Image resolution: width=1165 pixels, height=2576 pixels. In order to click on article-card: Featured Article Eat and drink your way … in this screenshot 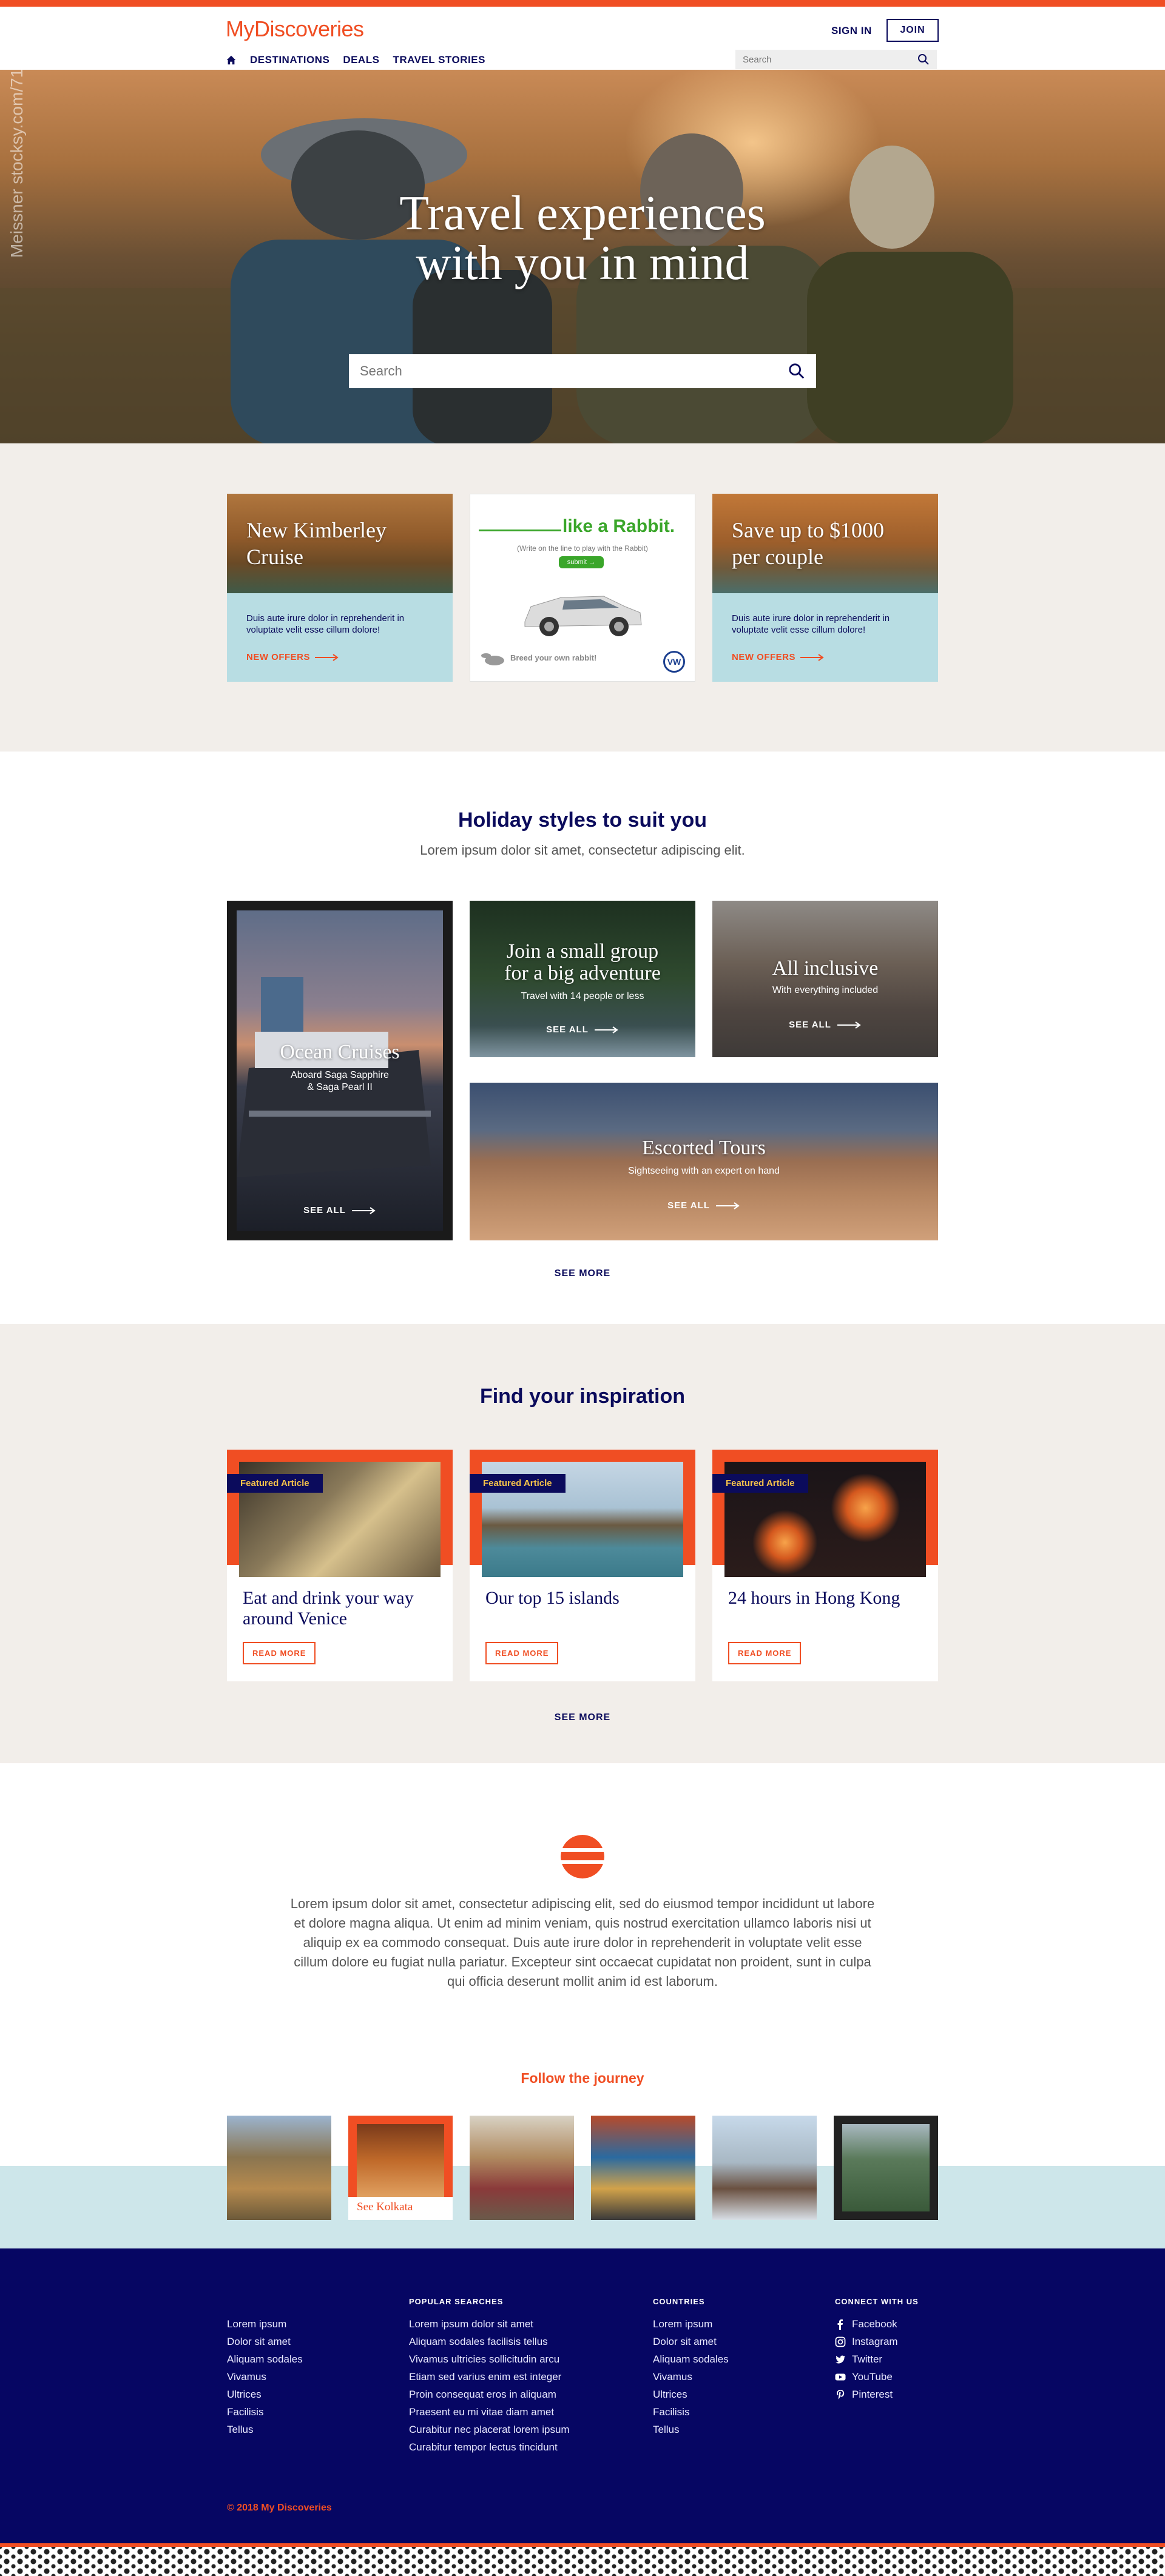, I will do `click(340, 1565)`.